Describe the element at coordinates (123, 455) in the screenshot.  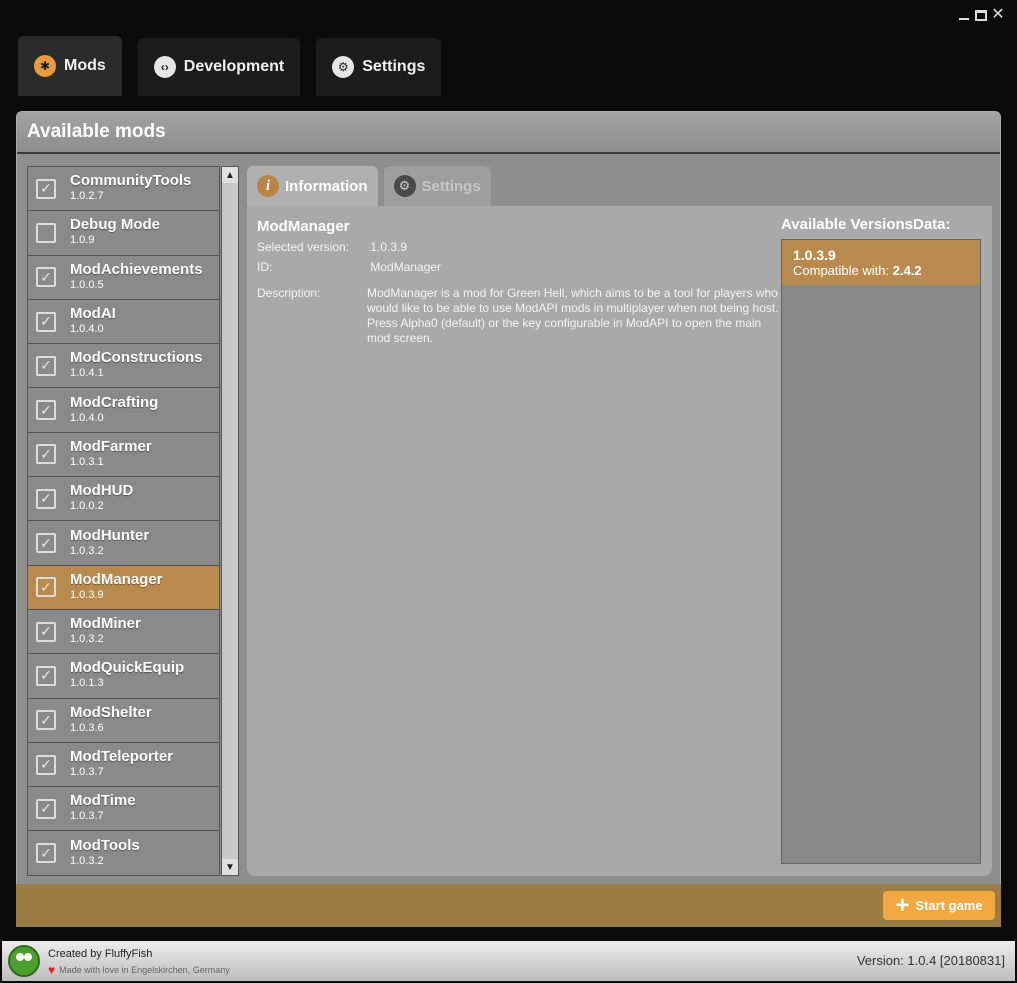
I see `mod-list-item: ✓ ModFarmer 1.0.3.1` at that location.